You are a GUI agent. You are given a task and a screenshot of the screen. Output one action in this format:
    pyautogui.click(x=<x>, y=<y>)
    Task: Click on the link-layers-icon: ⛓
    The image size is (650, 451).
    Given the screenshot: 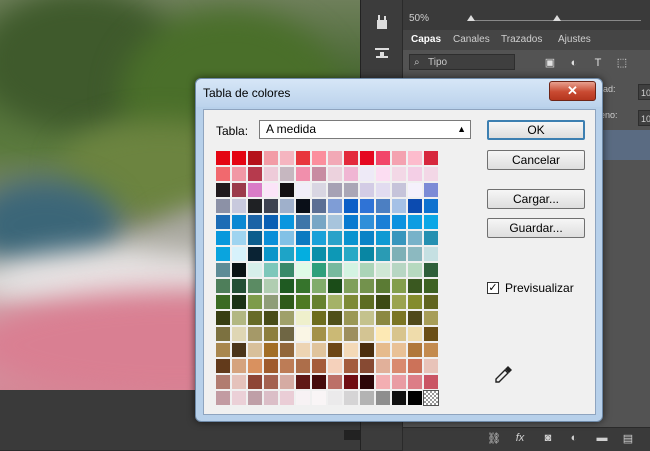 What is the action you would take?
    pyautogui.click(x=494, y=438)
    